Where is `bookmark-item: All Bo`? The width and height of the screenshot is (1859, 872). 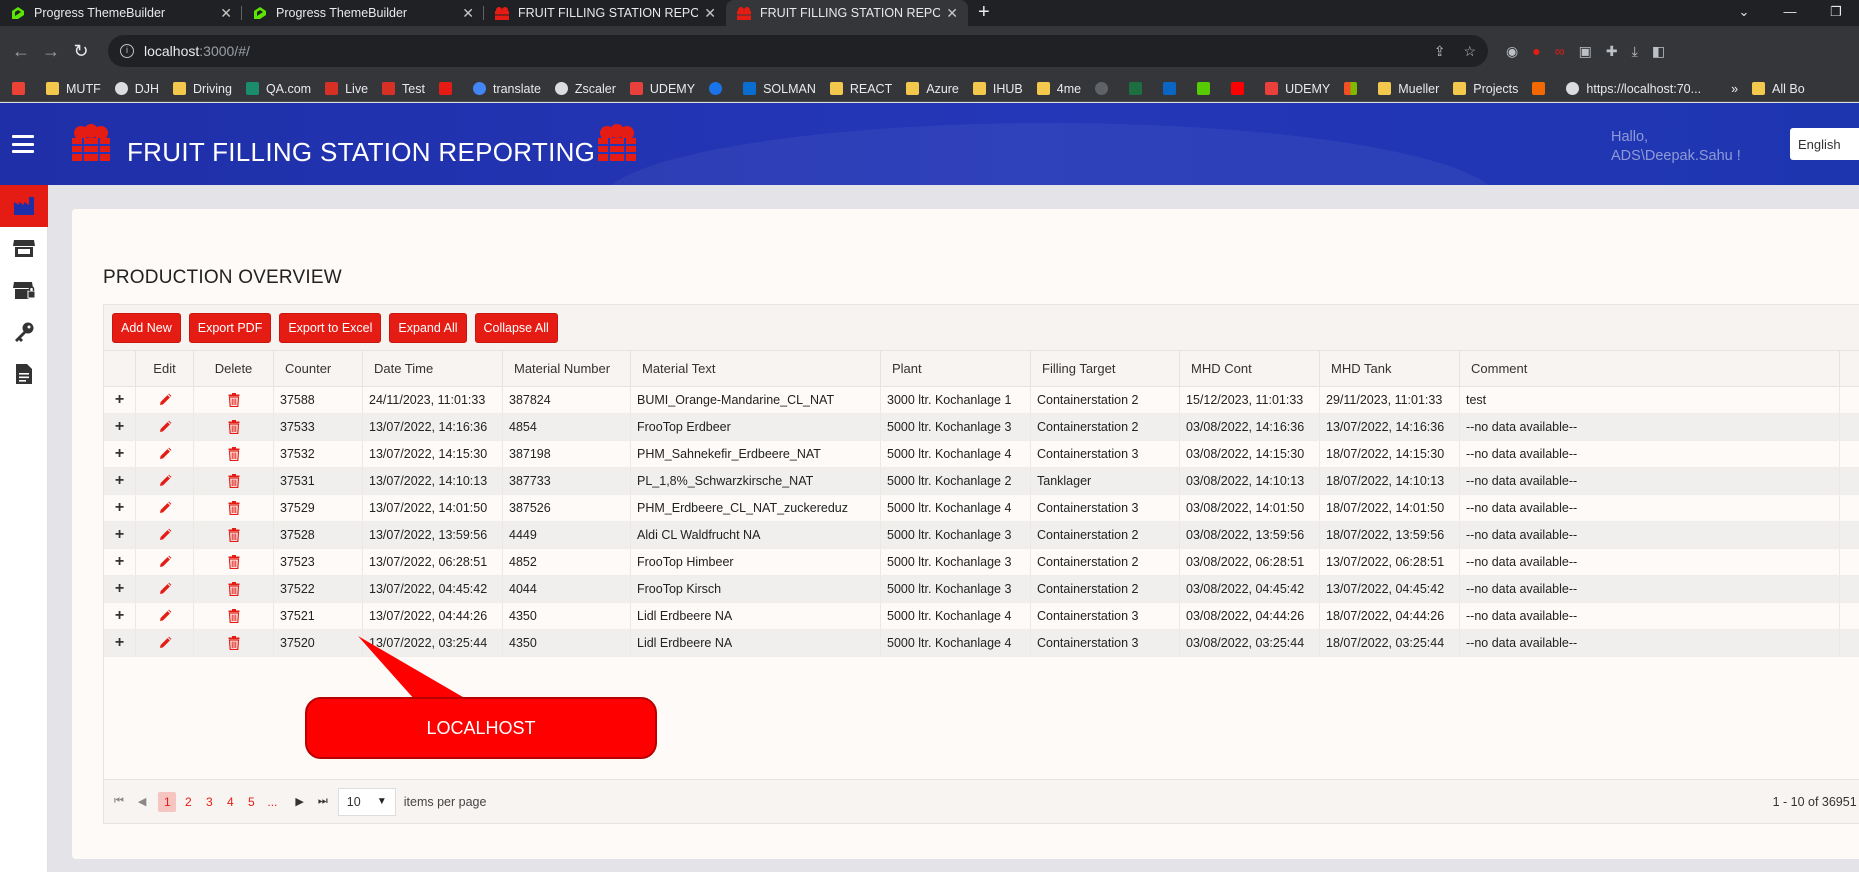
bookmark-item: All Bo is located at coordinates (1778, 89).